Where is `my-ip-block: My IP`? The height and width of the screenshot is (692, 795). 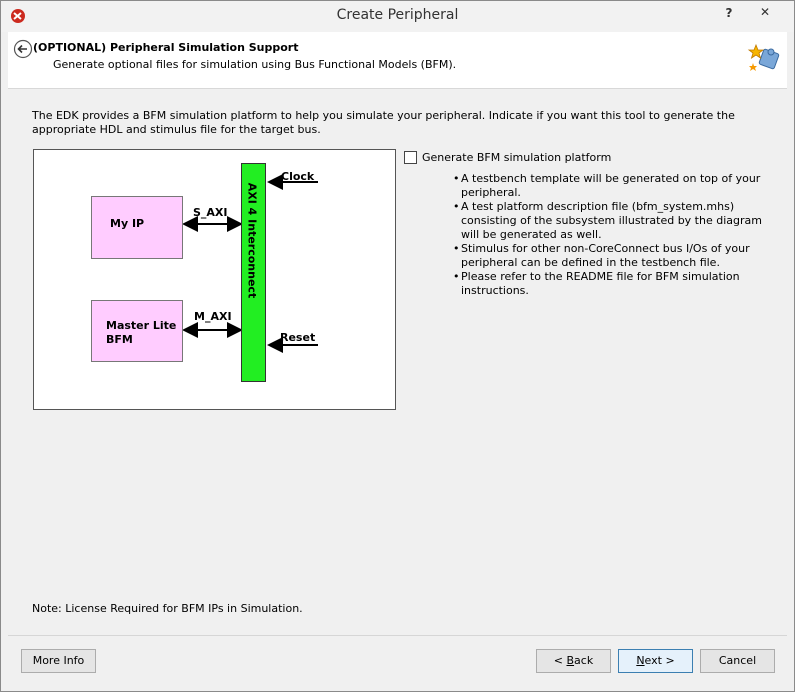 my-ip-block: My IP is located at coordinates (137, 227).